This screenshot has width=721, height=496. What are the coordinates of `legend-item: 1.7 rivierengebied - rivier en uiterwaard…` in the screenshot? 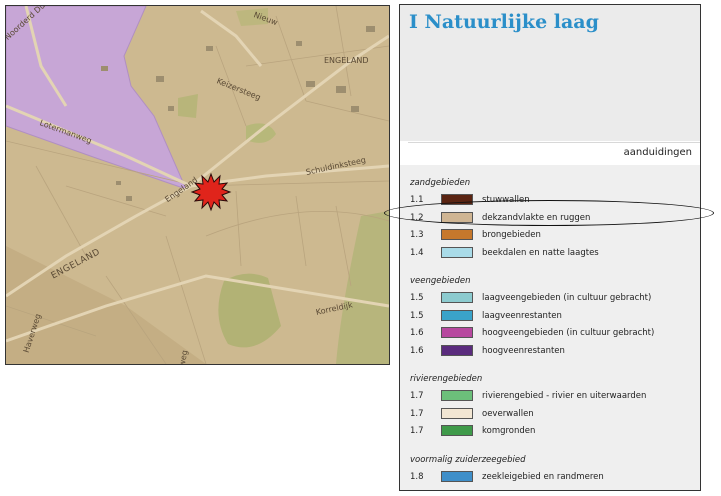 It's located at (550, 396).